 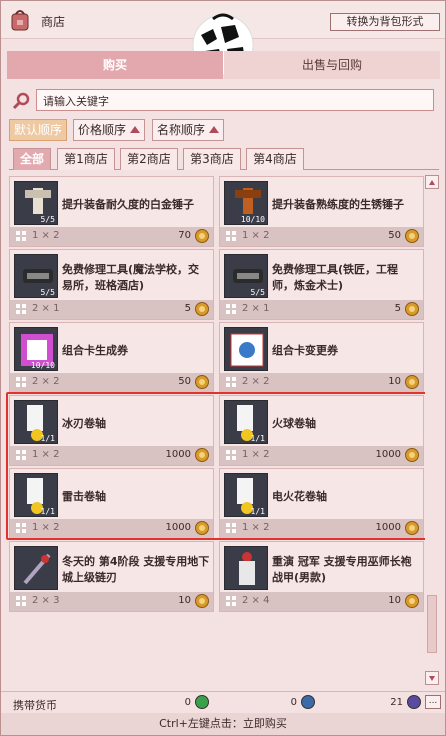 What do you see at coordinates (46, 600) in the screenshot?
I see `item-size: 2 × 3` at bounding box center [46, 600].